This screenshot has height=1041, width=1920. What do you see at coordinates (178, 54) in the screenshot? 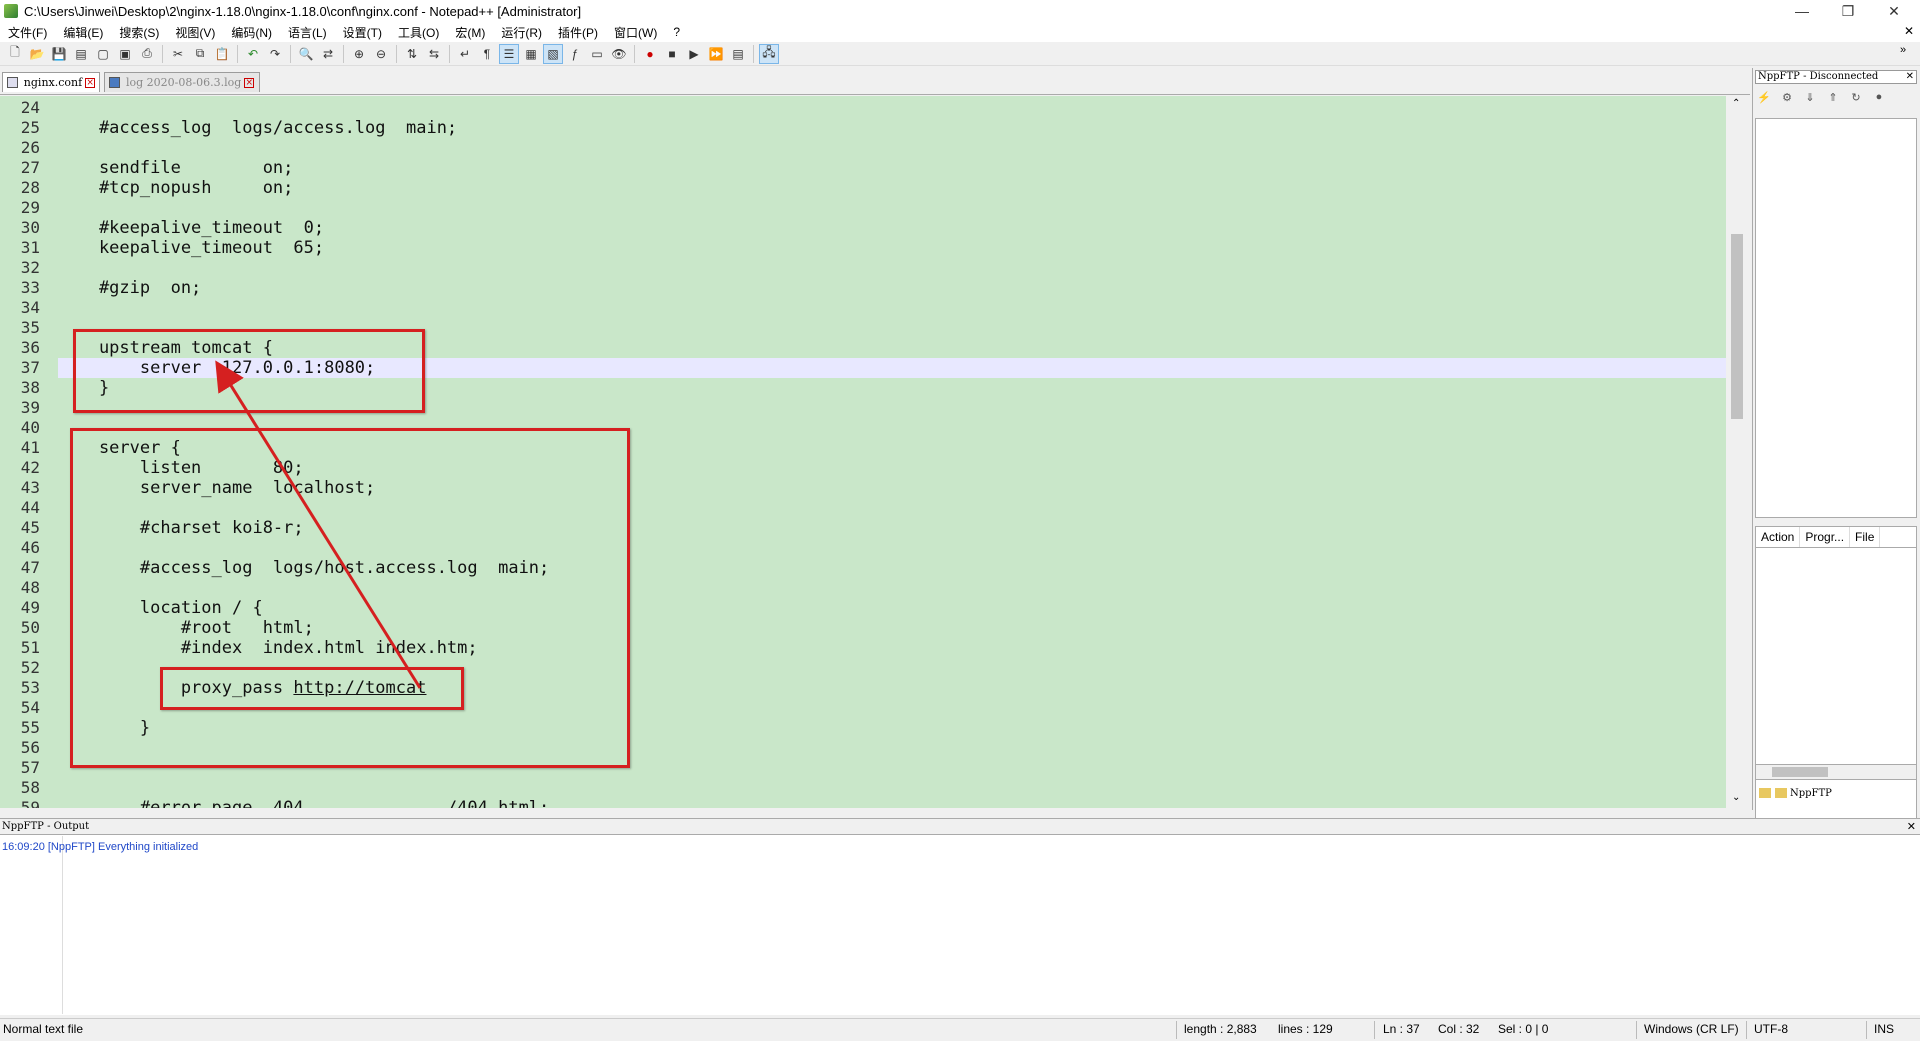
I see `cut-icon: ✂` at bounding box center [178, 54].